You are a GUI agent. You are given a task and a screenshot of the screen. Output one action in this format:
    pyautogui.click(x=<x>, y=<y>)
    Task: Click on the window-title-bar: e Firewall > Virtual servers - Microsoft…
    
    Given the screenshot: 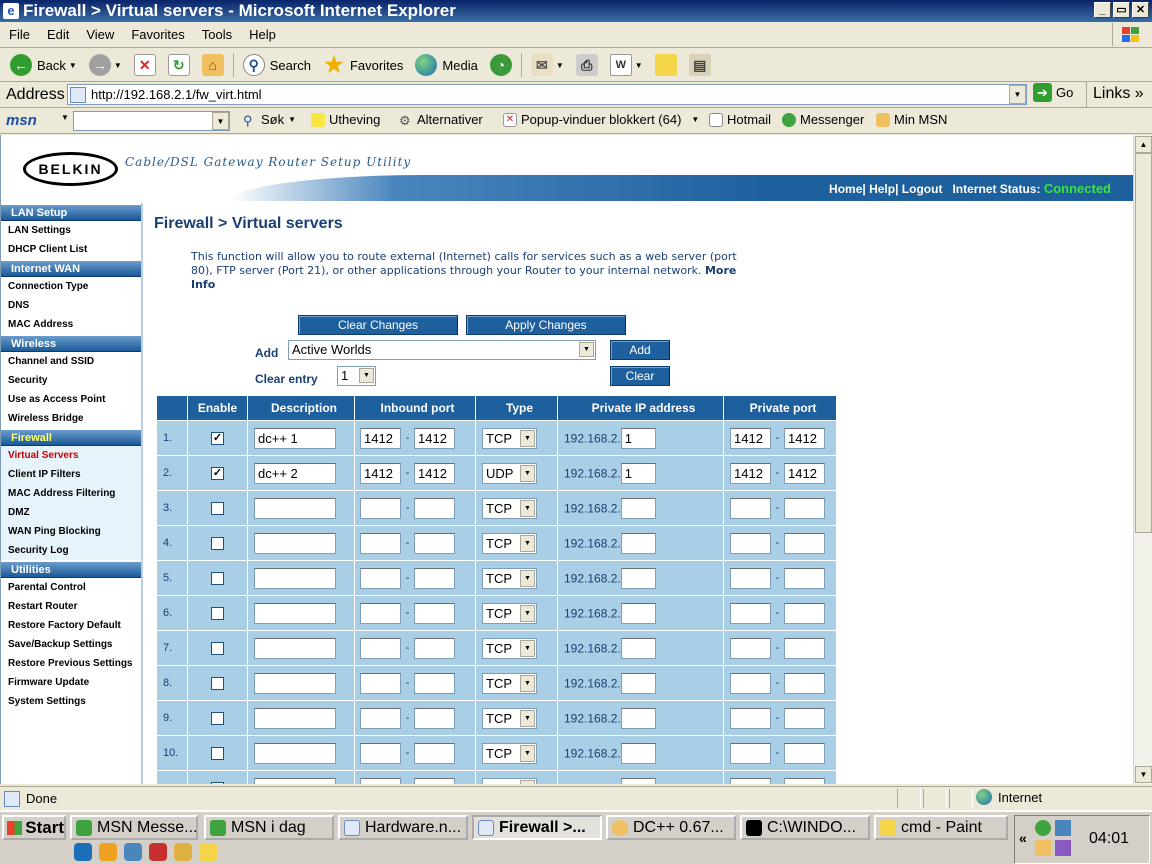 What is the action you would take?
    pyautogui.click(x=576, y=11)
    